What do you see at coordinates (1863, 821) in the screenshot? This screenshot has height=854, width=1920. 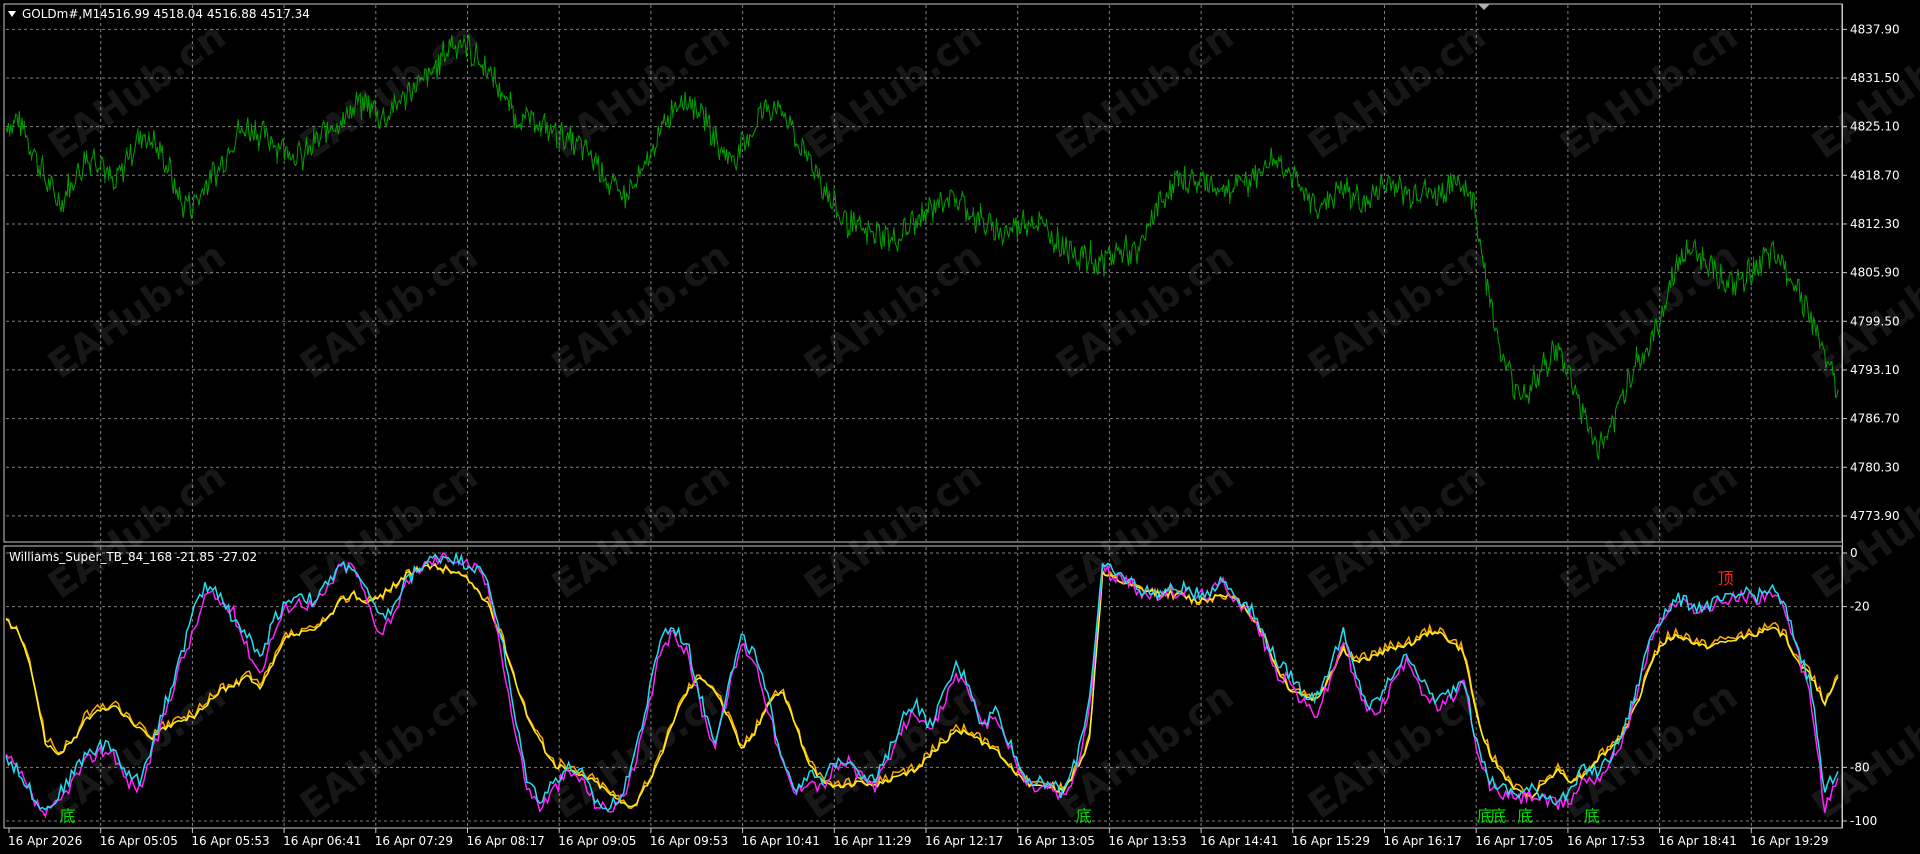 I see `indicator-tick-label: -100` at bounding box center [1863, 821].